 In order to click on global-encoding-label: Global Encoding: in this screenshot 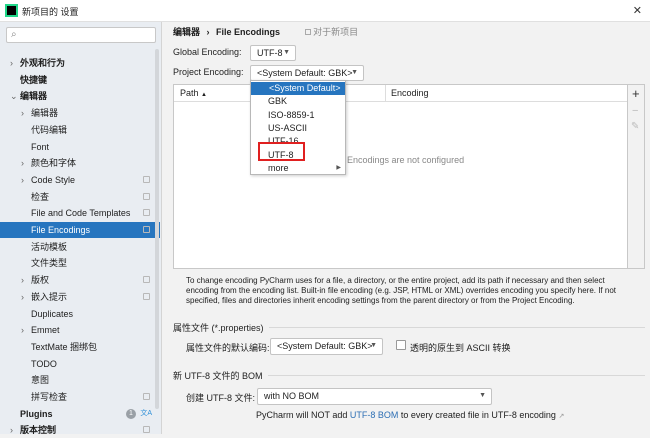, I will do `click(207, 52)`.